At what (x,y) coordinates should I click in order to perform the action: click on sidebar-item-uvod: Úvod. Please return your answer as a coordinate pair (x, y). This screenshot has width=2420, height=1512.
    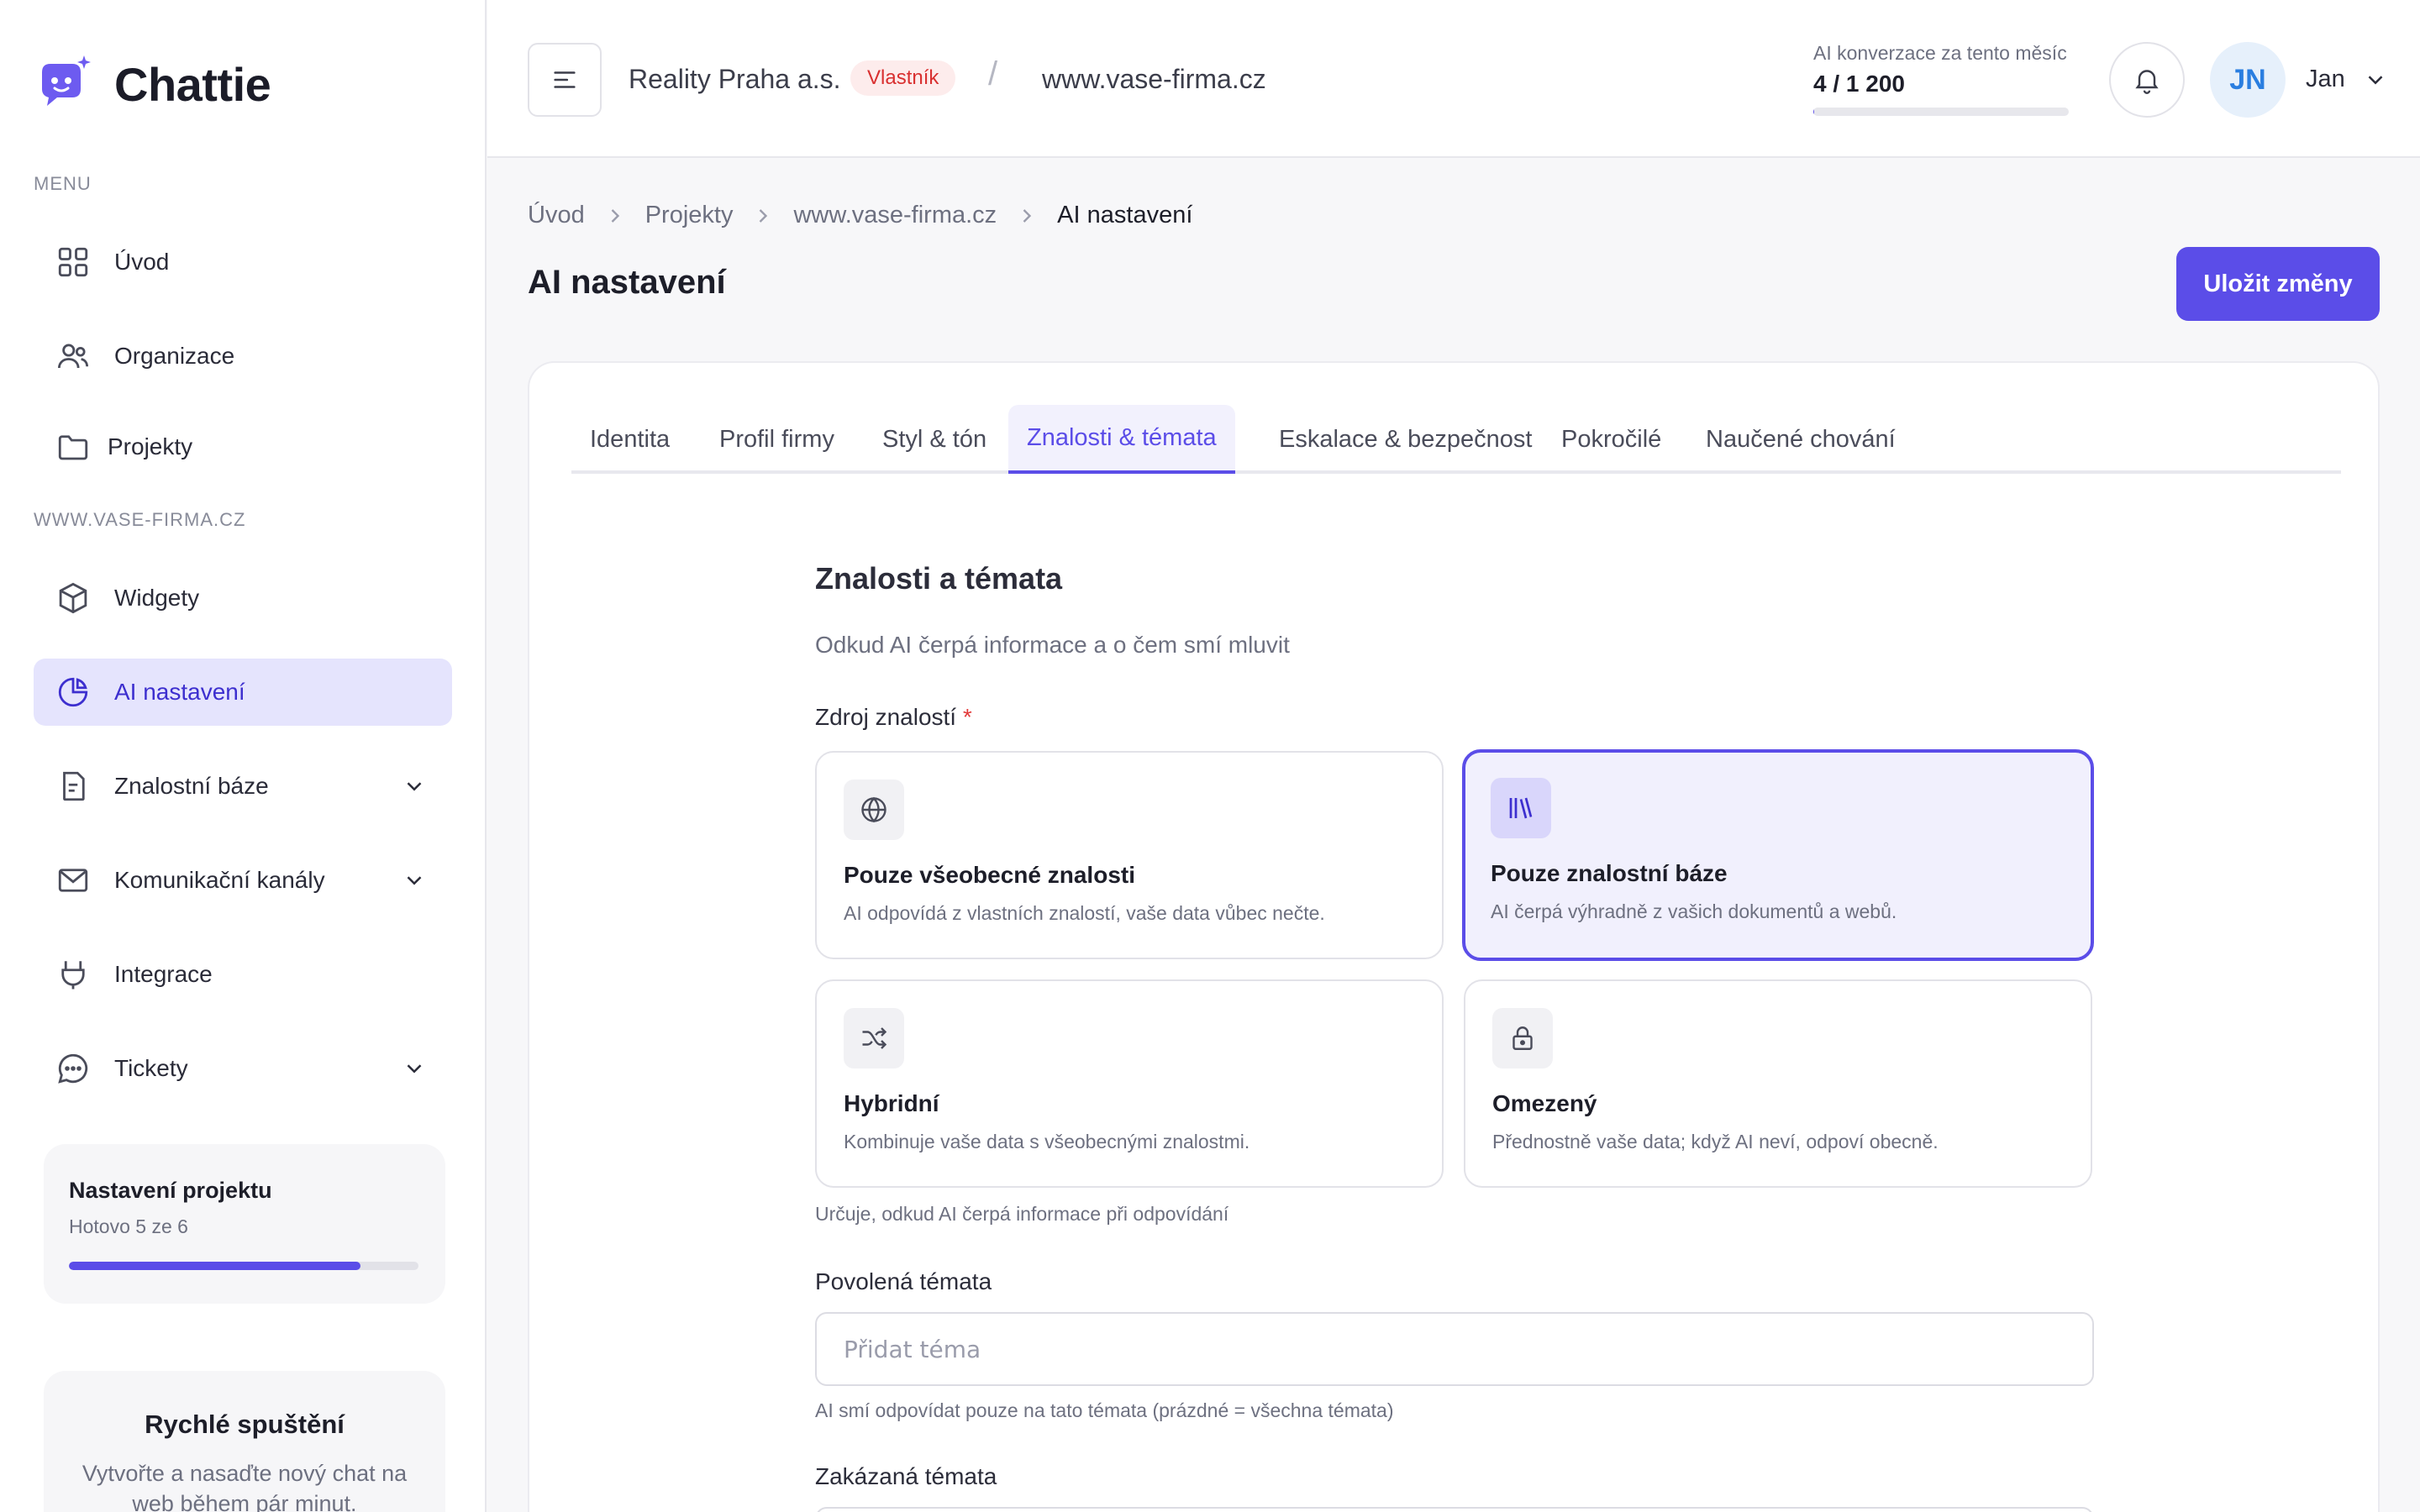
    Looking at the image, I should click on (243, 262).